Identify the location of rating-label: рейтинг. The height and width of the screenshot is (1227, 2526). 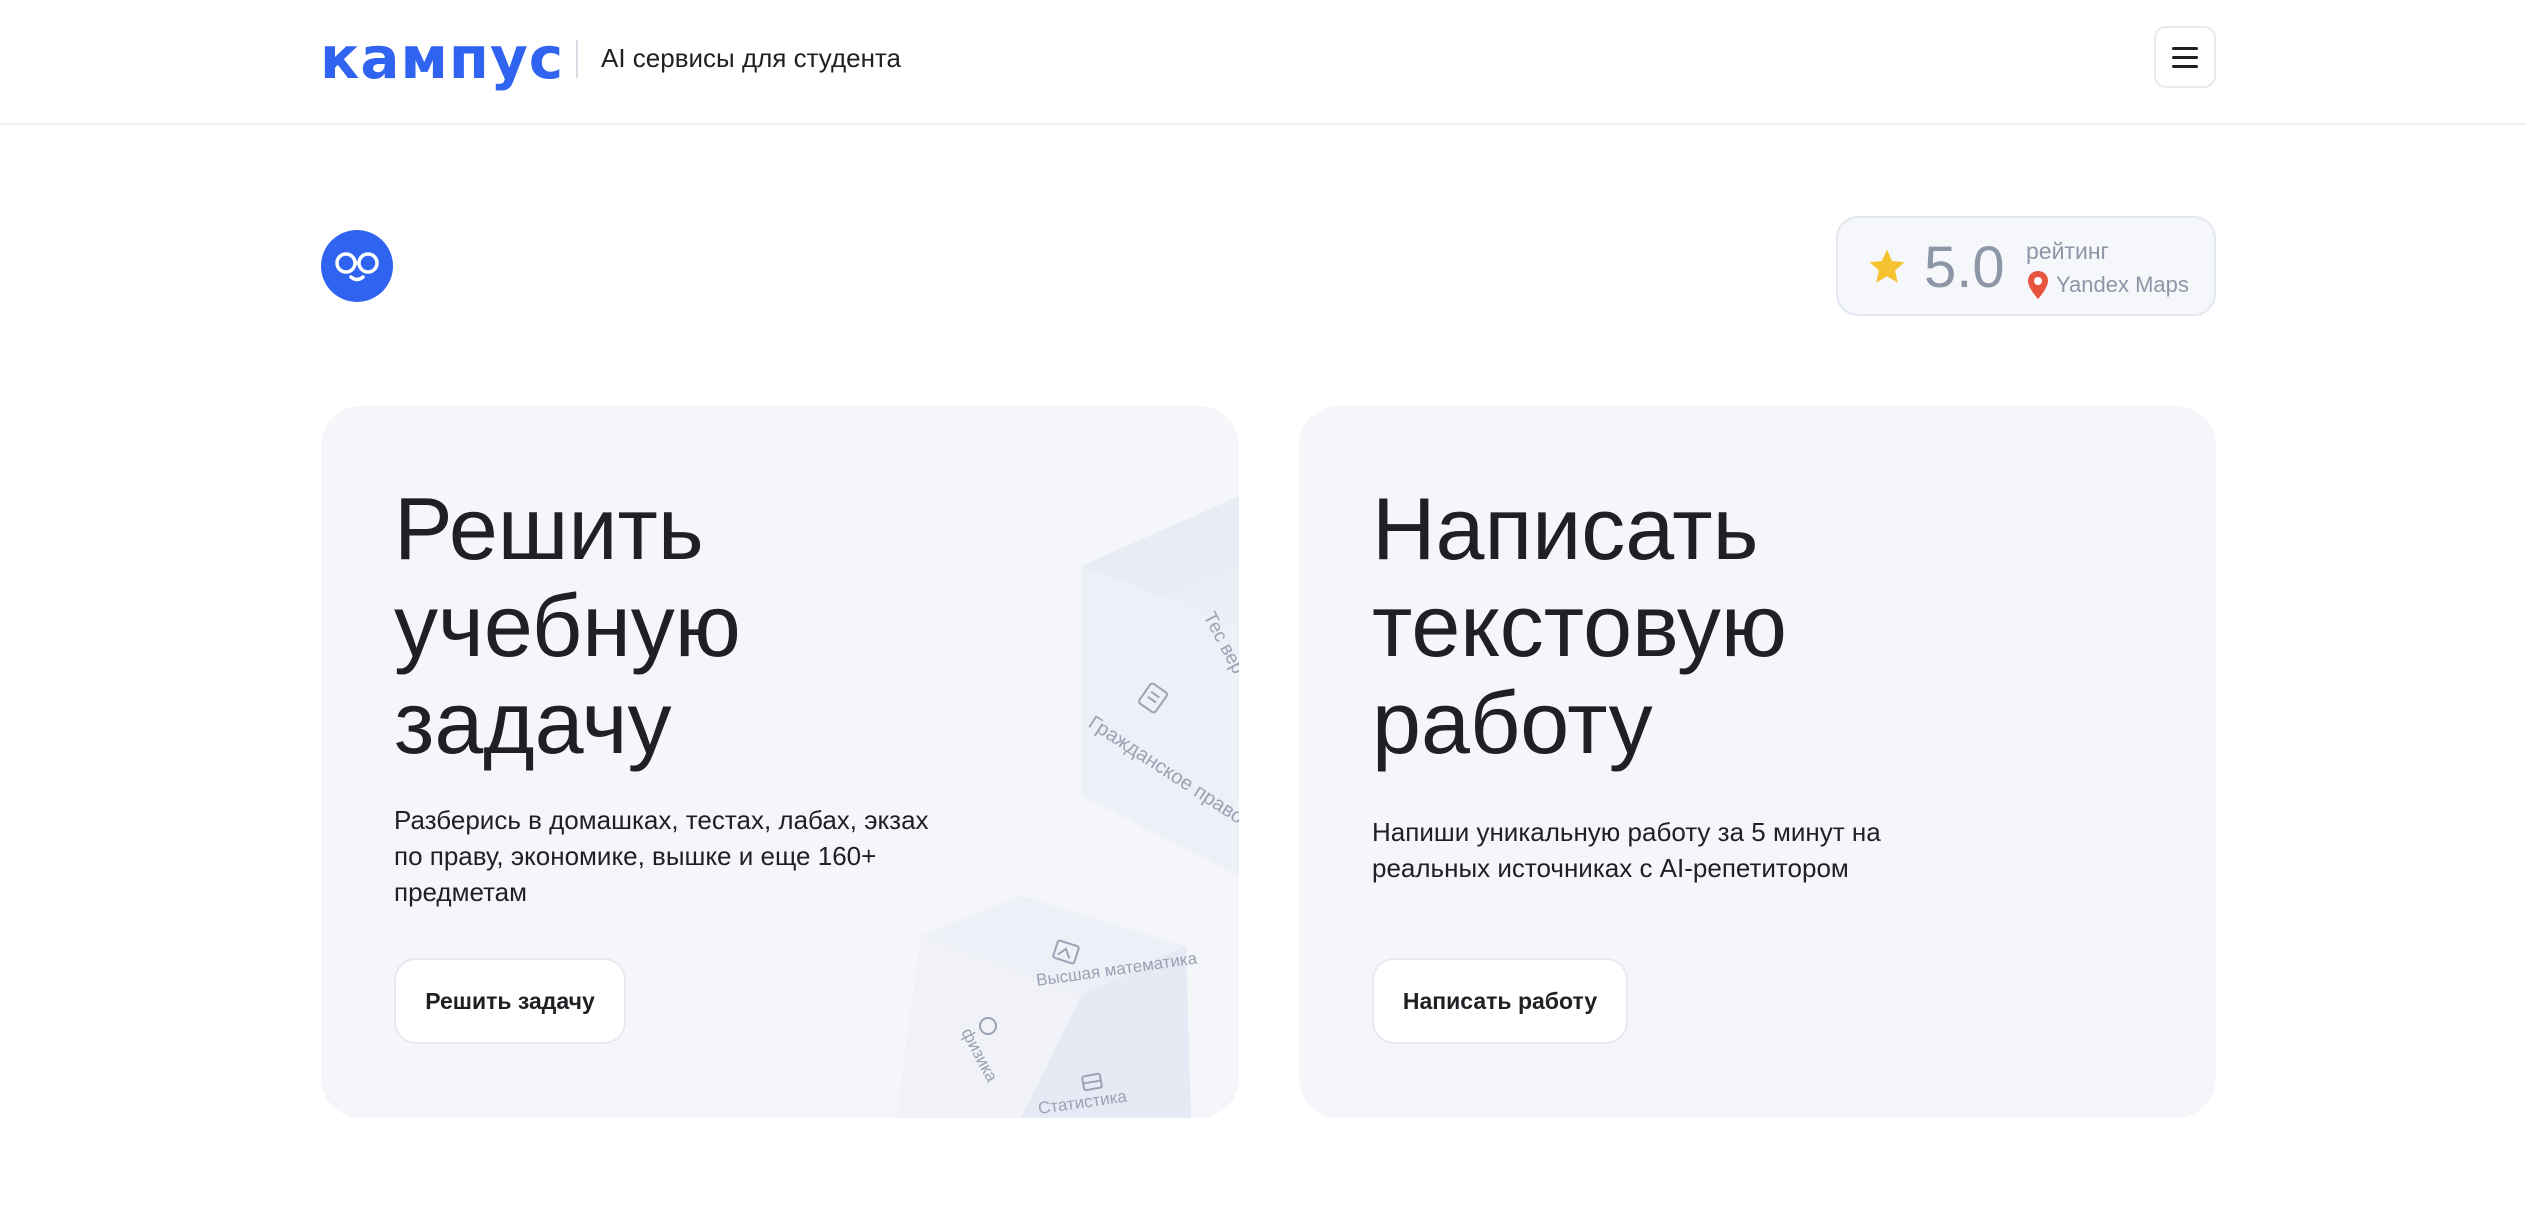
(2067, 251).